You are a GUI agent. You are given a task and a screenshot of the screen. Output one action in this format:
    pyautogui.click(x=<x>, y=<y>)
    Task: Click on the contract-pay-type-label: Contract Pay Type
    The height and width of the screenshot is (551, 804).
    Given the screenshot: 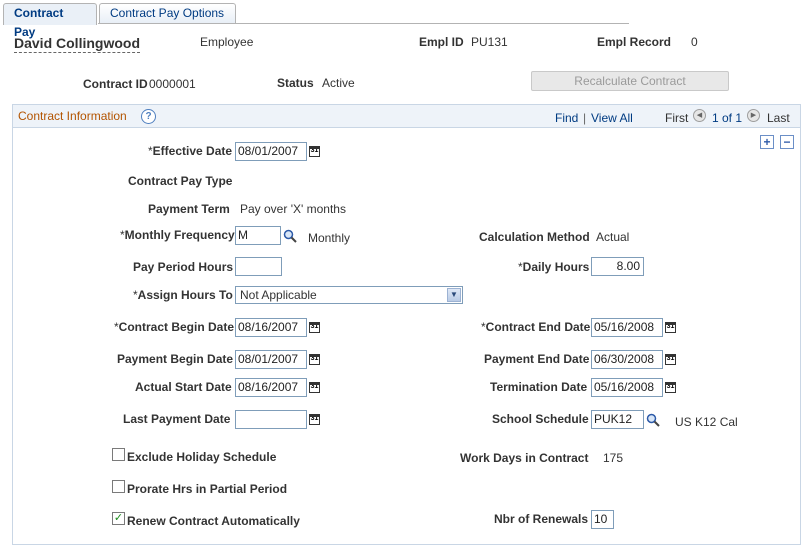 What is the action you would take?
    pyautogui.click(x=180, y=181)
    